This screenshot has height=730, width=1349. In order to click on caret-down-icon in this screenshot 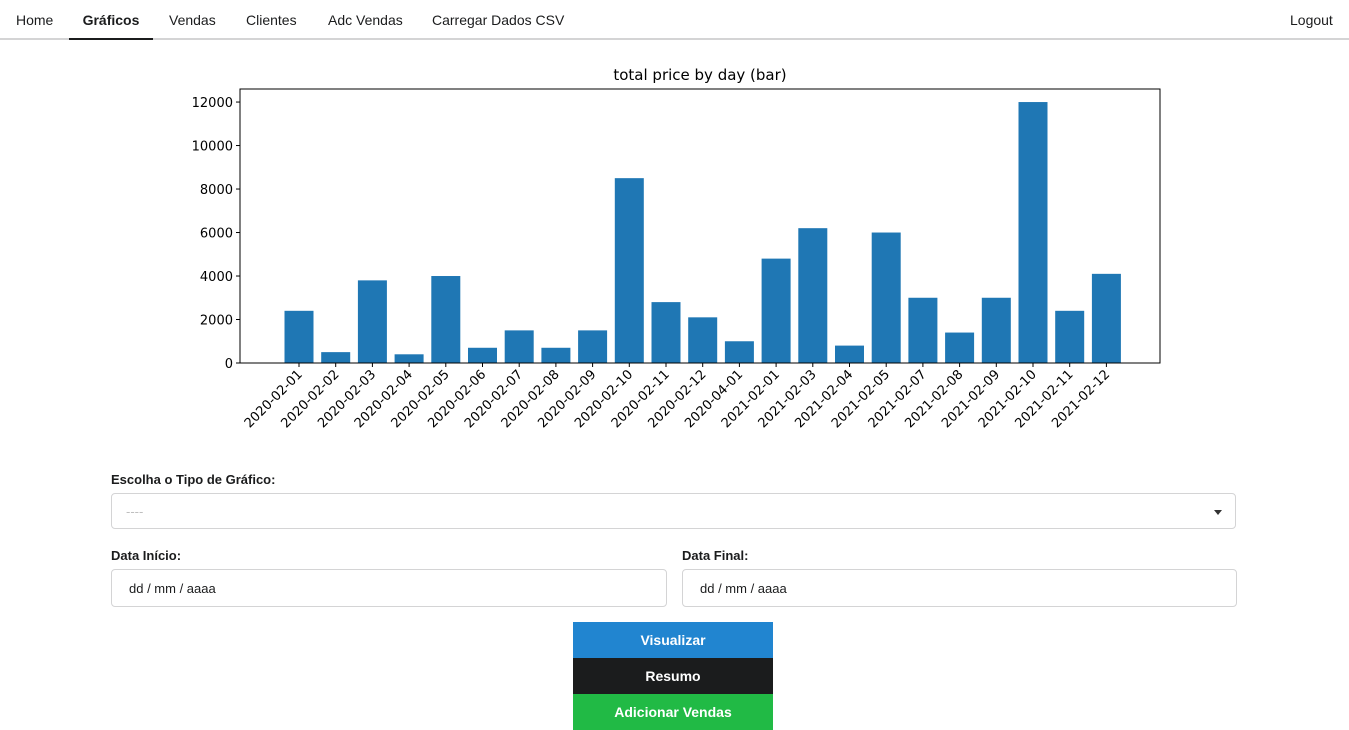, I will do `click(1218, 512)`.